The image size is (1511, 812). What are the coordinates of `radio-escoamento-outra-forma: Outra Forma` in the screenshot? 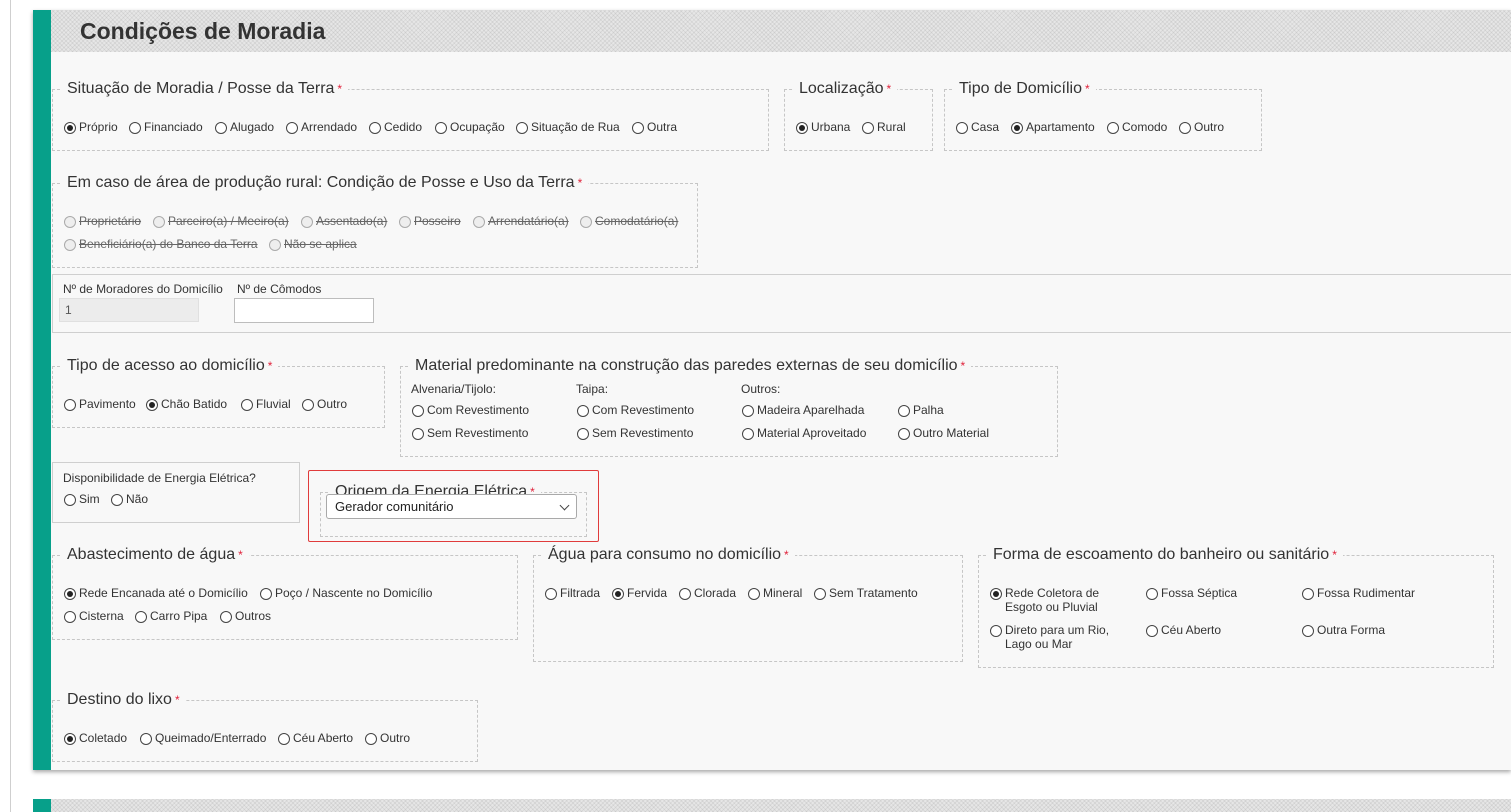 It's located at (1343, 630).